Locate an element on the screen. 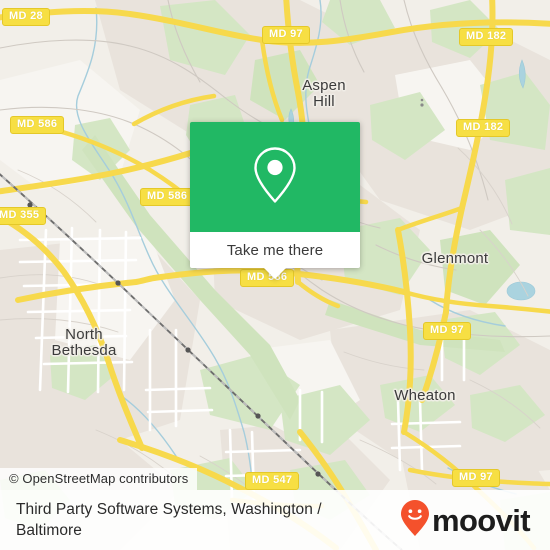 The width and height of the screenshot is (550, 550). callout-marker-panel is located at coordinates (275, 177).